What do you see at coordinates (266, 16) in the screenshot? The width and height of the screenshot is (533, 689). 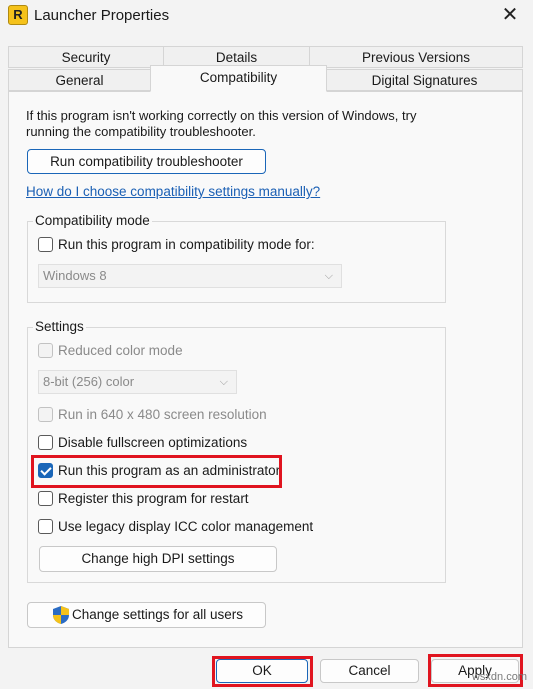 I see `title-bar: R Launcher Properties ✕` at bounding box center [266, 16].